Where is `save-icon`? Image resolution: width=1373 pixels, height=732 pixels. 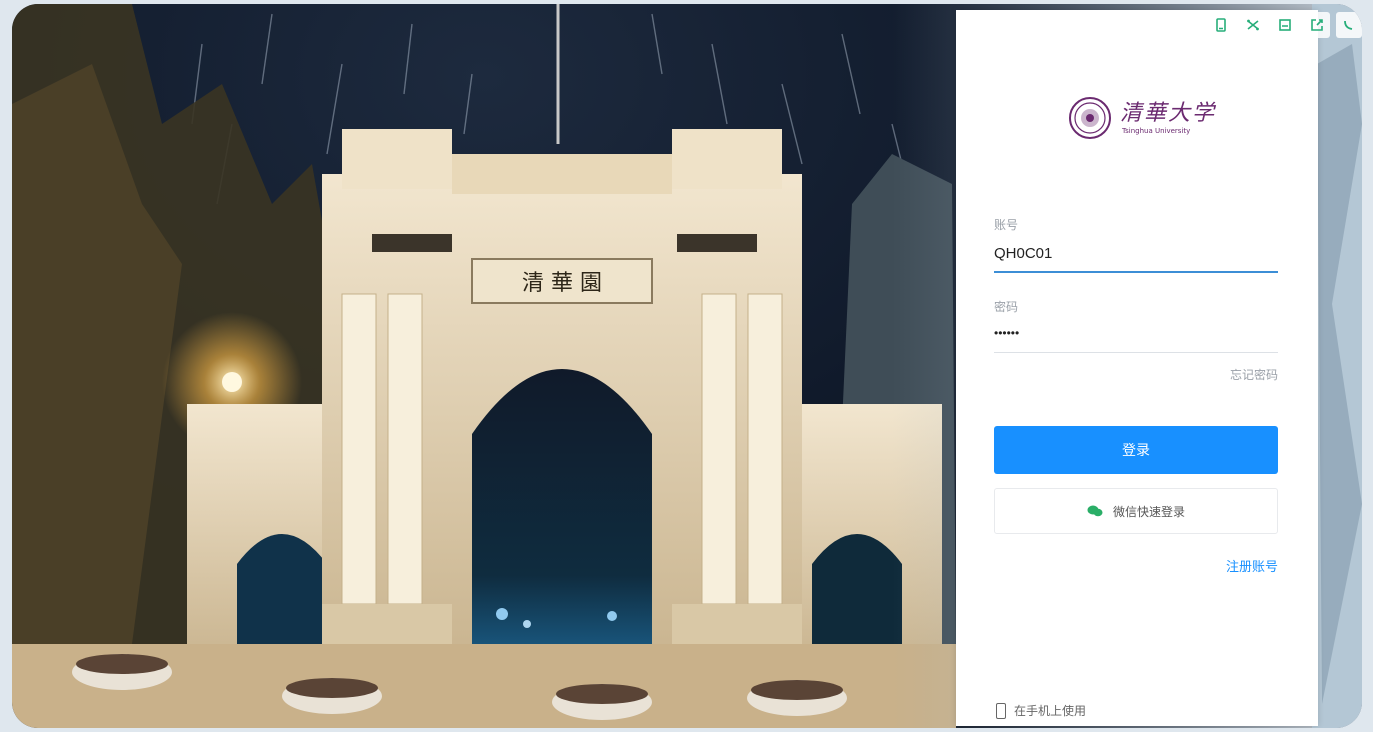 save-icon is located at coordinates (1285, 25).